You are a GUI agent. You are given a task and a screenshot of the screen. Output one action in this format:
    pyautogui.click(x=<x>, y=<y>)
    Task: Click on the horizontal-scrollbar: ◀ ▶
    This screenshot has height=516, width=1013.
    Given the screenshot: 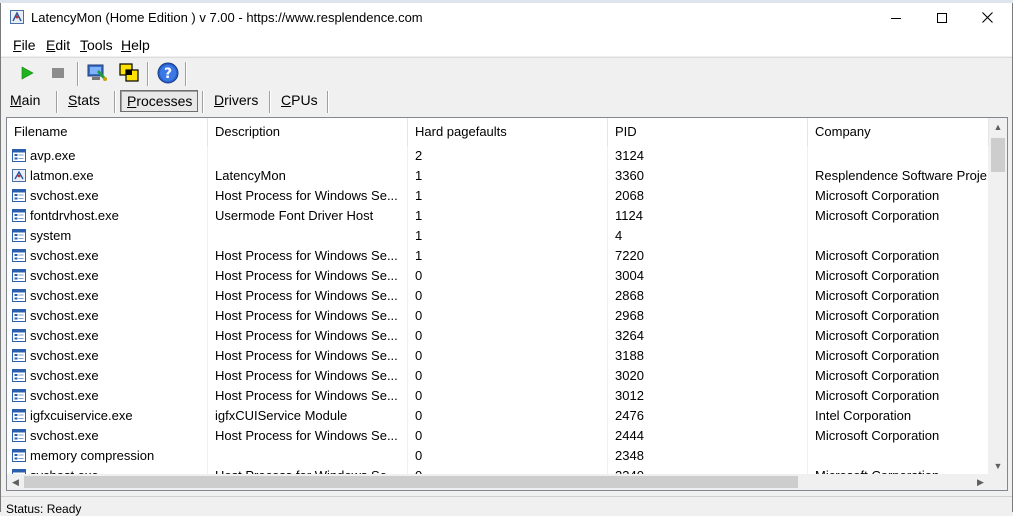 What is the action you would take?
    pyautogui.click(x=498, y=482)
    